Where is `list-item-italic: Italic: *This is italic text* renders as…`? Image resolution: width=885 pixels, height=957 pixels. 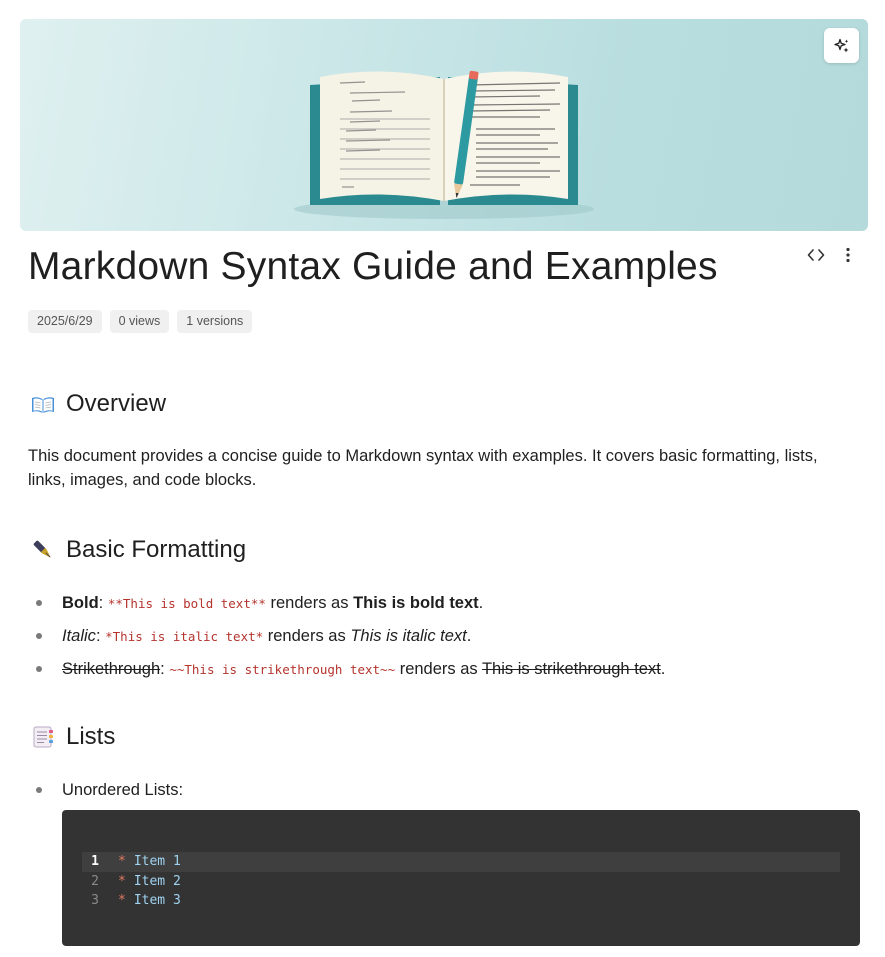
list-item-italic: Italic: *This is italic text* renders as… is located at coordinates (346, 636).